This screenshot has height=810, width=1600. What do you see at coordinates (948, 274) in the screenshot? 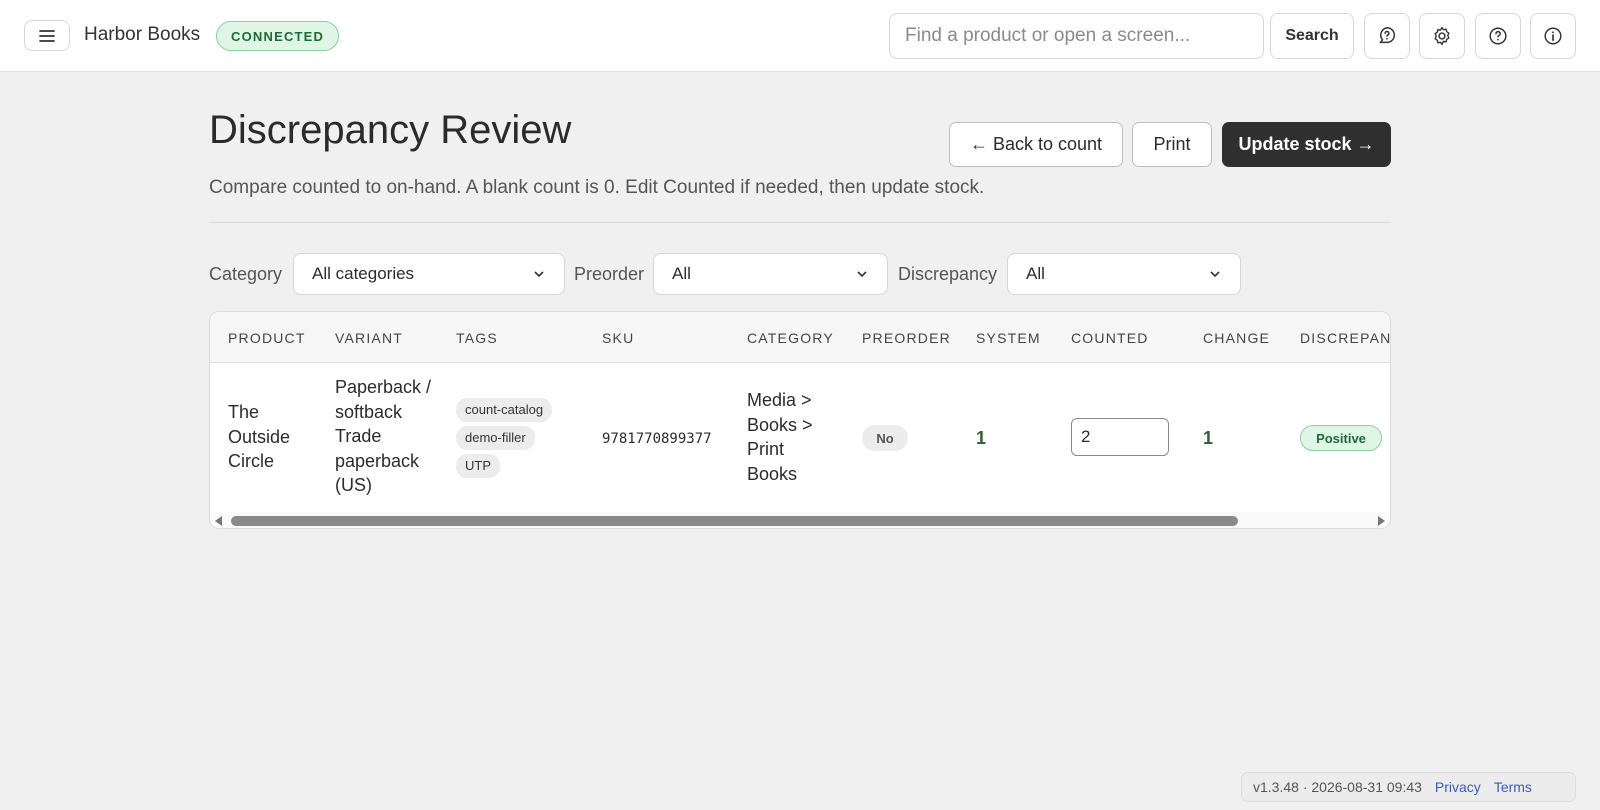
I see `discrepancy-filter-label: Discrepancy` at bounding box center [948, 274].